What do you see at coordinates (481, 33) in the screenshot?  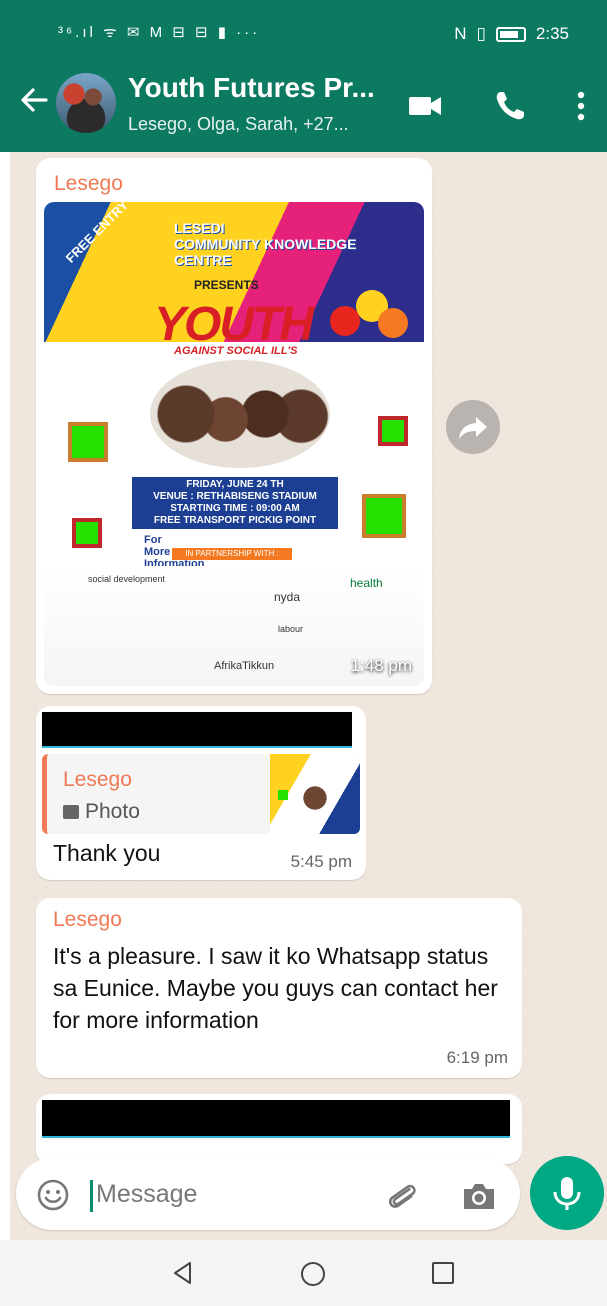 I see `vibrate-icon: ▯` at bounding box center [481, 33].